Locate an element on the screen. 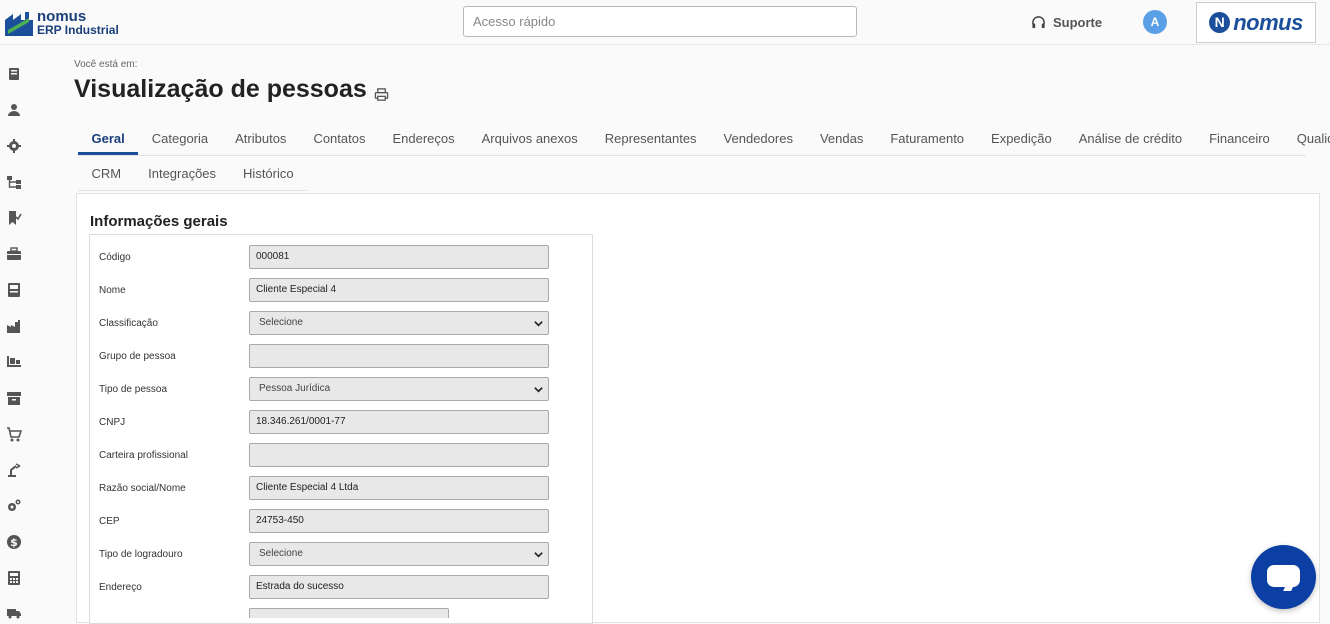 The image size is (1330, 624). tab-analise-de-credito: Análise de crédito is located at coordinates (1130, 138).